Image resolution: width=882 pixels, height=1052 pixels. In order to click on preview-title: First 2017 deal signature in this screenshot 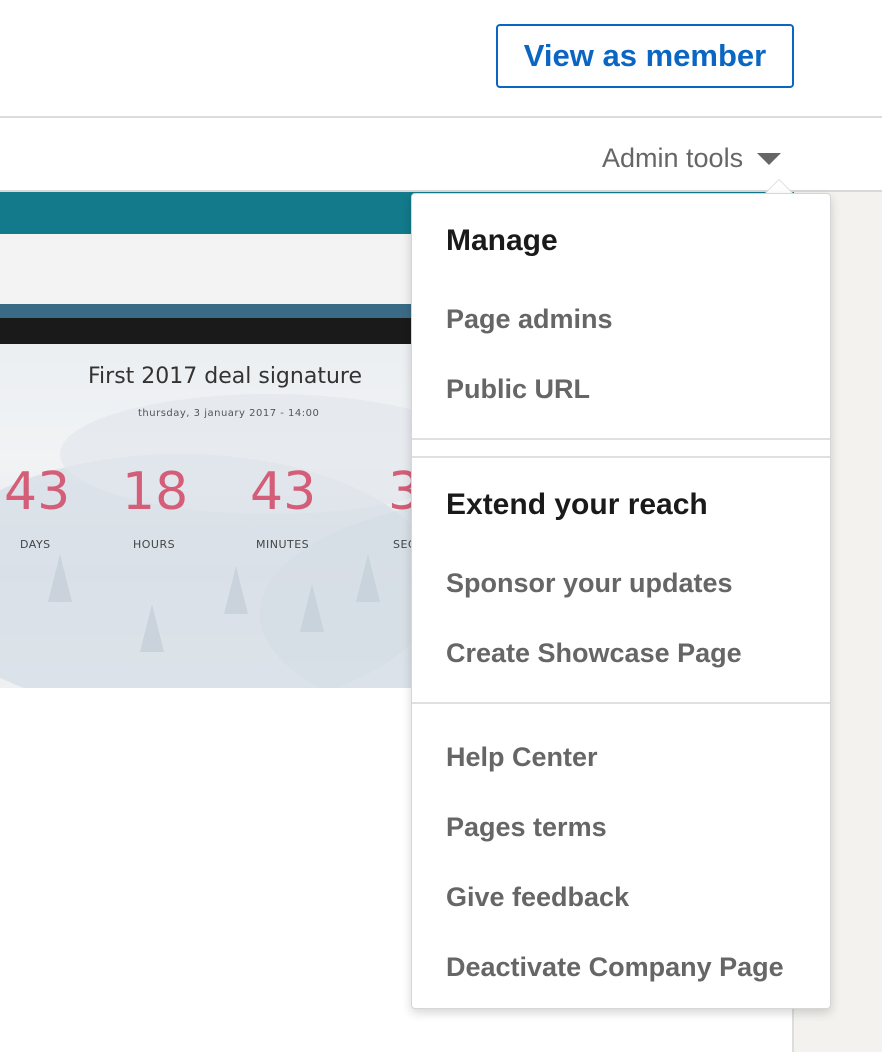, I will do `click(225, 376)`.